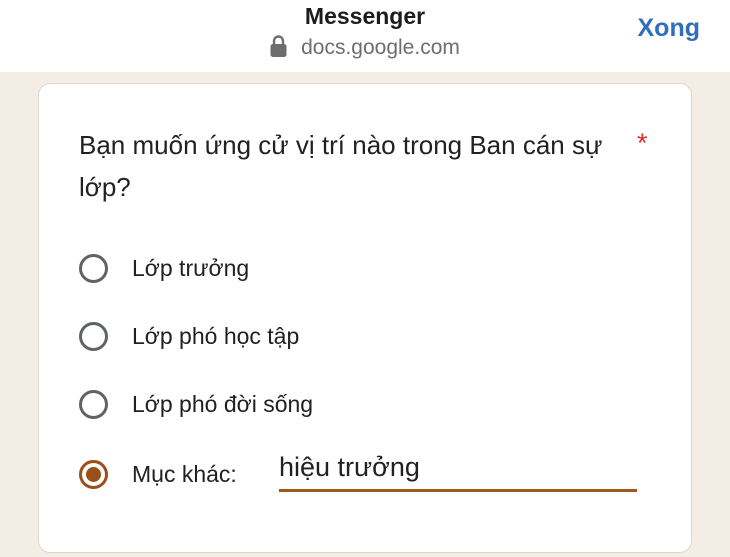 This screenshot has height=557, width=730. Describe the element at coordinates (93, 474) in the screenshot. I see `radio-button-selected` at that location.